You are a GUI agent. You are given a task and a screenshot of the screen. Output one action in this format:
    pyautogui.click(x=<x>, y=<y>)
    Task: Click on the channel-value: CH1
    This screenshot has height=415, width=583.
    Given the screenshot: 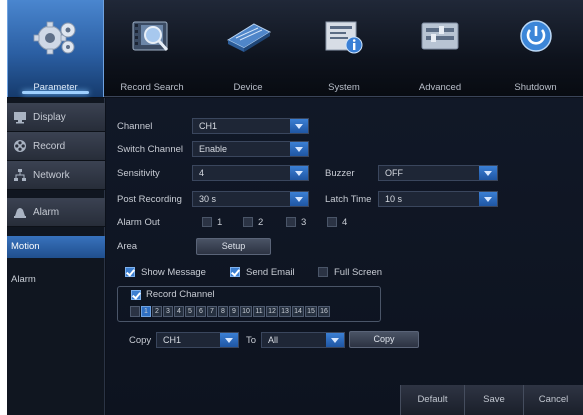 What is the action you would take?
    pyautogui.click(x=208, y=126)
    